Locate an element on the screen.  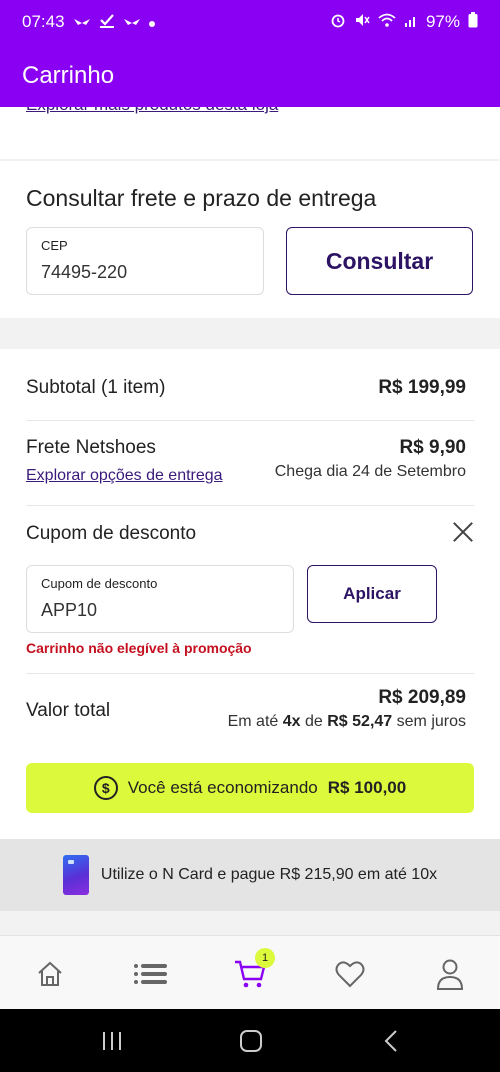
dollar-icon: $ is located at coordinates (105, 788).